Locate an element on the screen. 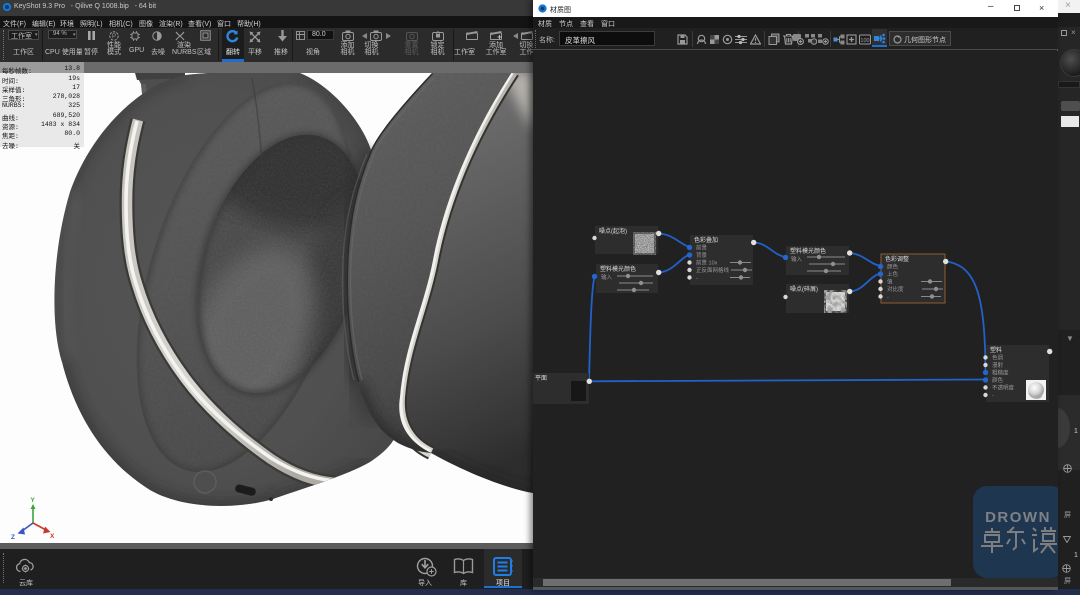 The height and width of the screenshot is (595, 1080). svg-text: 值 is located at coordinates (890, 282).